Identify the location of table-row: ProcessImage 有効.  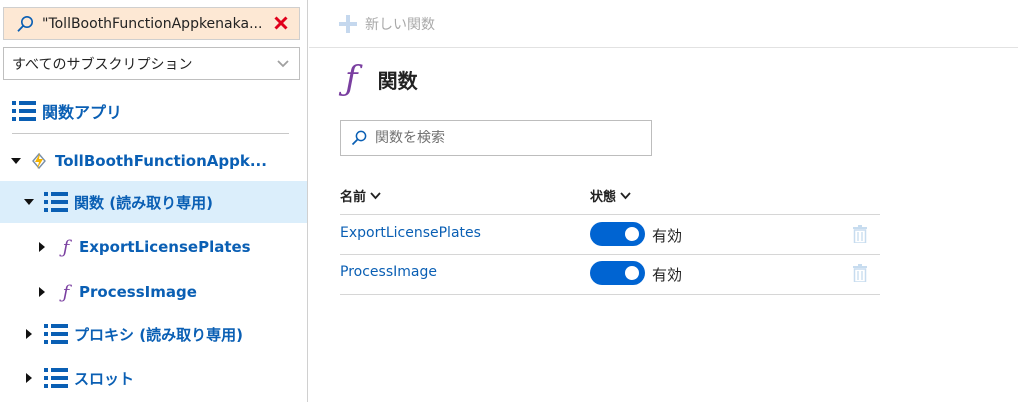
(610, 274).